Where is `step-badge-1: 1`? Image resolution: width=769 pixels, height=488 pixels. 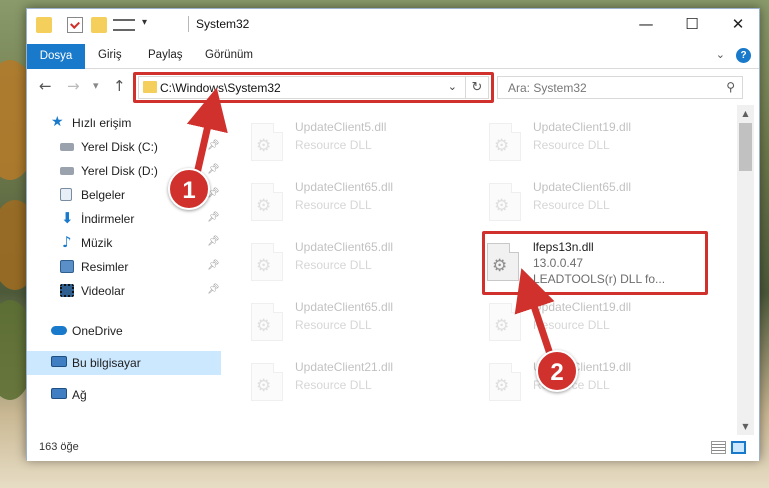 step-badge-1: 1 is located at coordinates (189, 189).